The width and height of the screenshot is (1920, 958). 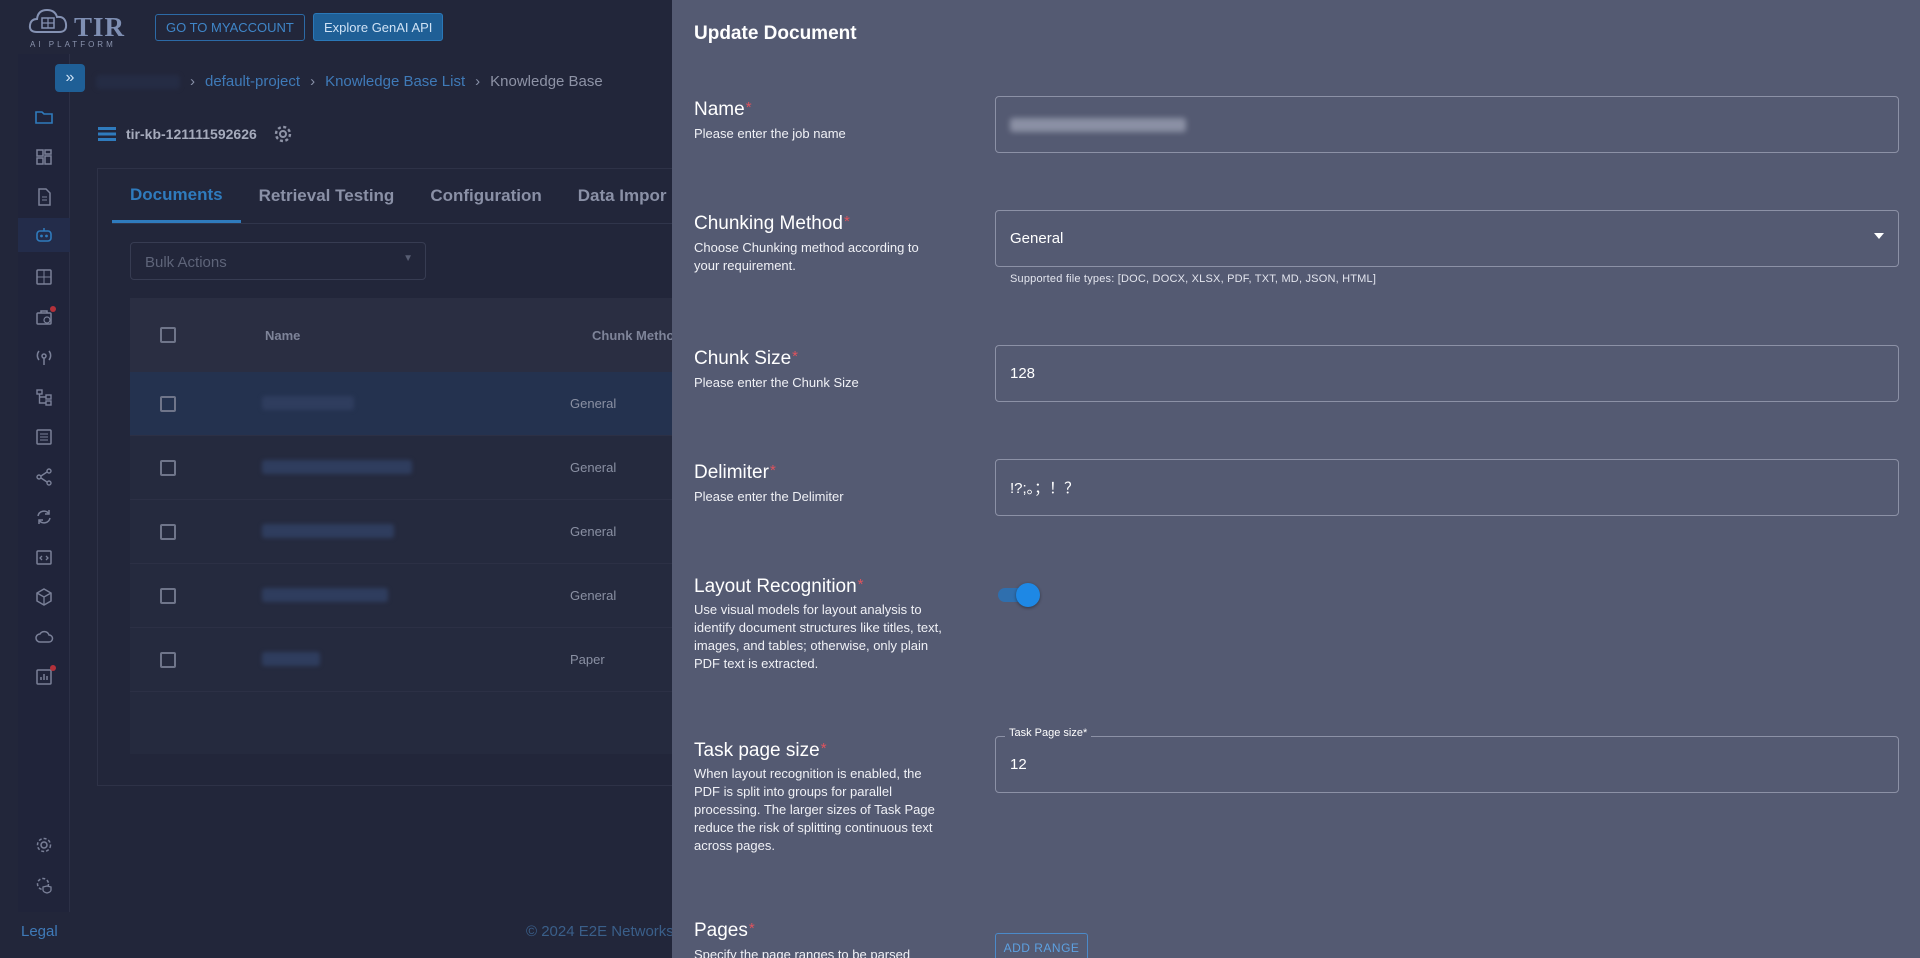 I want to click on sidebar-item-integrations, so click(x=44, y=477).